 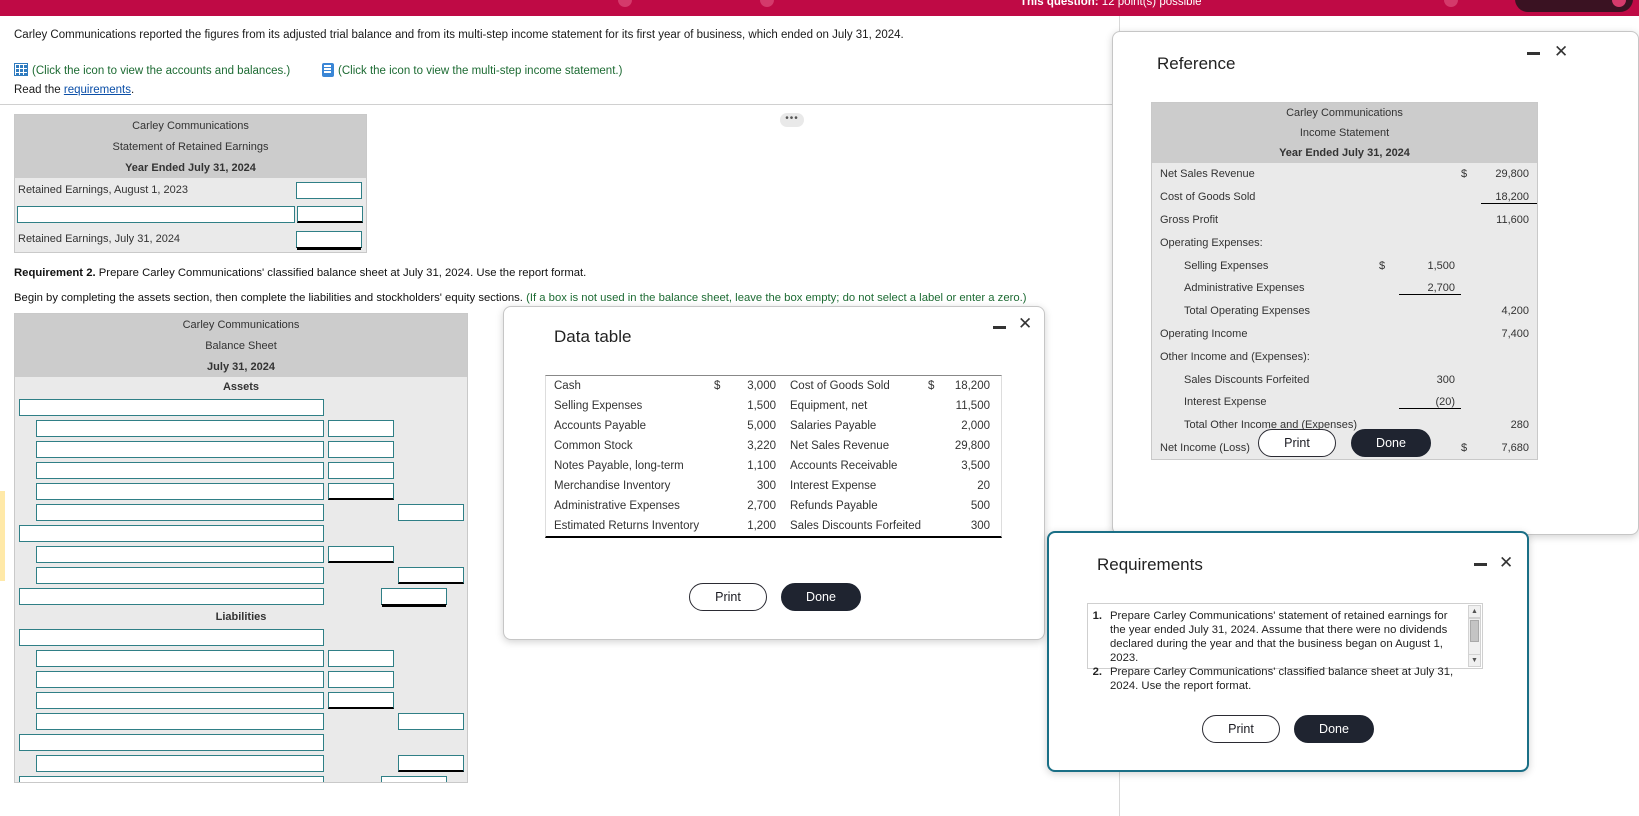 I want to click on requirements-done-button: Done, so click(x=1334, y=729).